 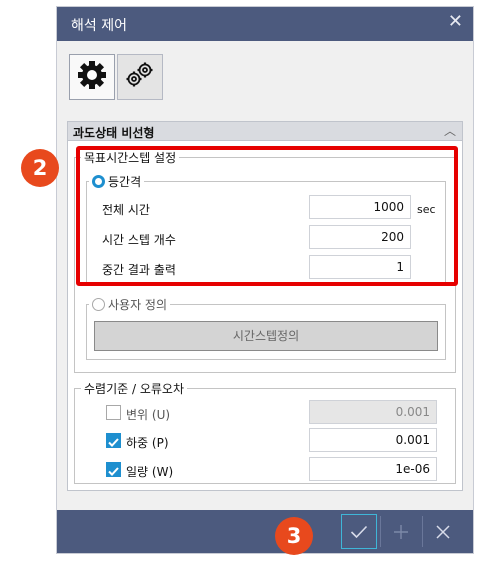 I want to click on work-checkbox, so click(x=113, y=469).